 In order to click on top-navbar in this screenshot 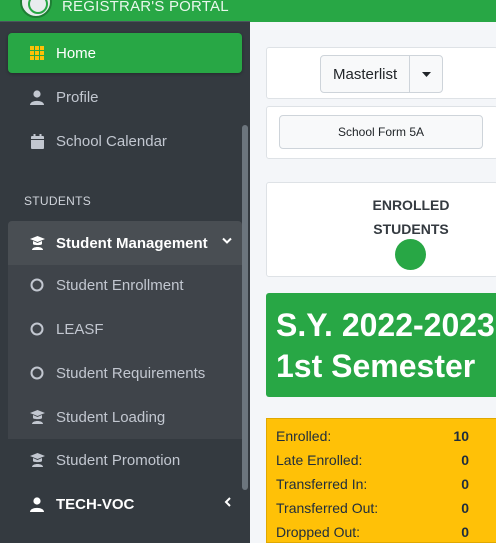, I will do `click(373, 11)`.